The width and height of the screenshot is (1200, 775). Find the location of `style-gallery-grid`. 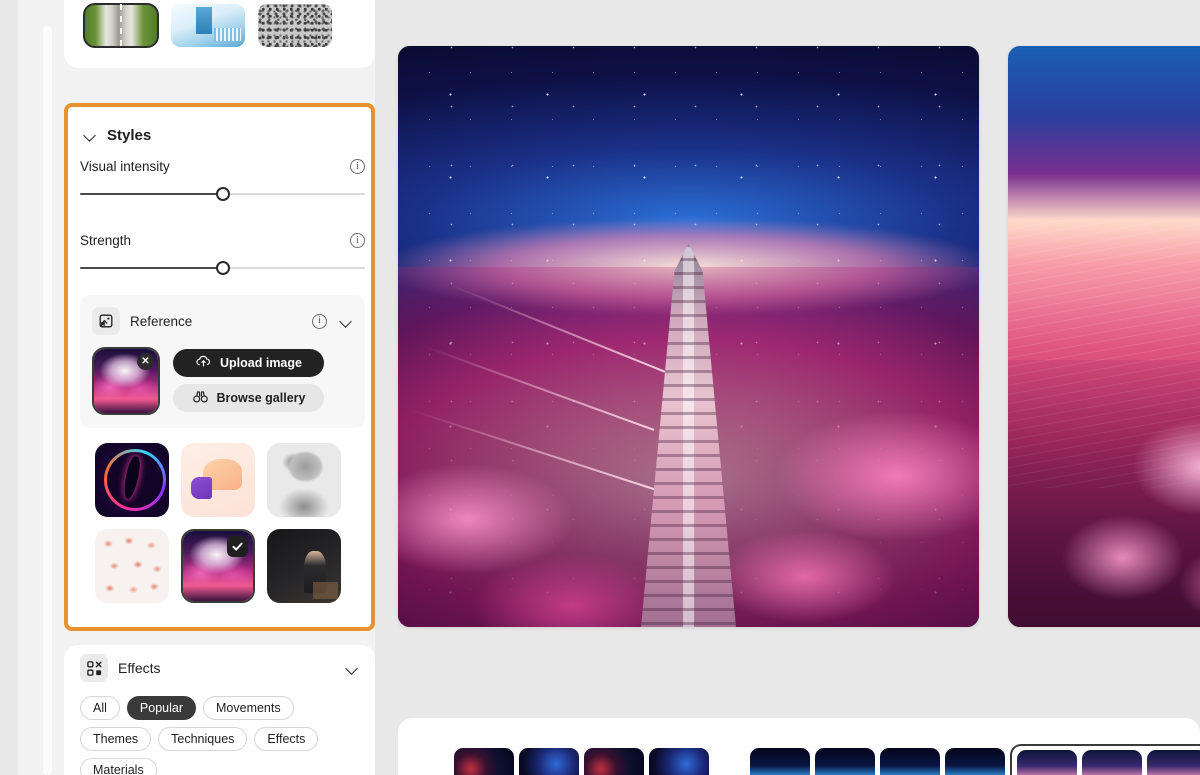

style-gallery-grid is located at coordinates (218, 523).